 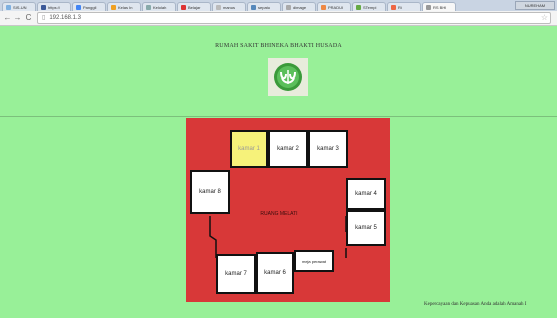 I want to click on hospital-logo, so click(x=288, y=77).